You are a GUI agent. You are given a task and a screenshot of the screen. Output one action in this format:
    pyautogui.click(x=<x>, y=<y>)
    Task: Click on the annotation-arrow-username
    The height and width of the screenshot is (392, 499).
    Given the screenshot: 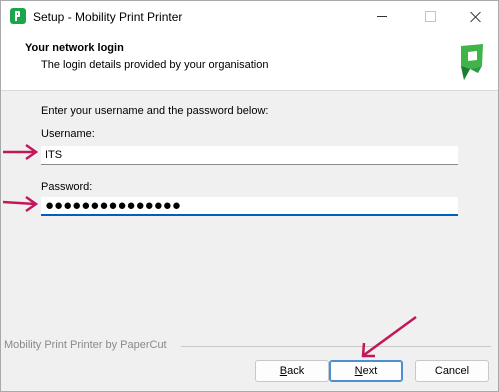 What is the action you would take?
    pyautogui.click(x=21, y=152)
    